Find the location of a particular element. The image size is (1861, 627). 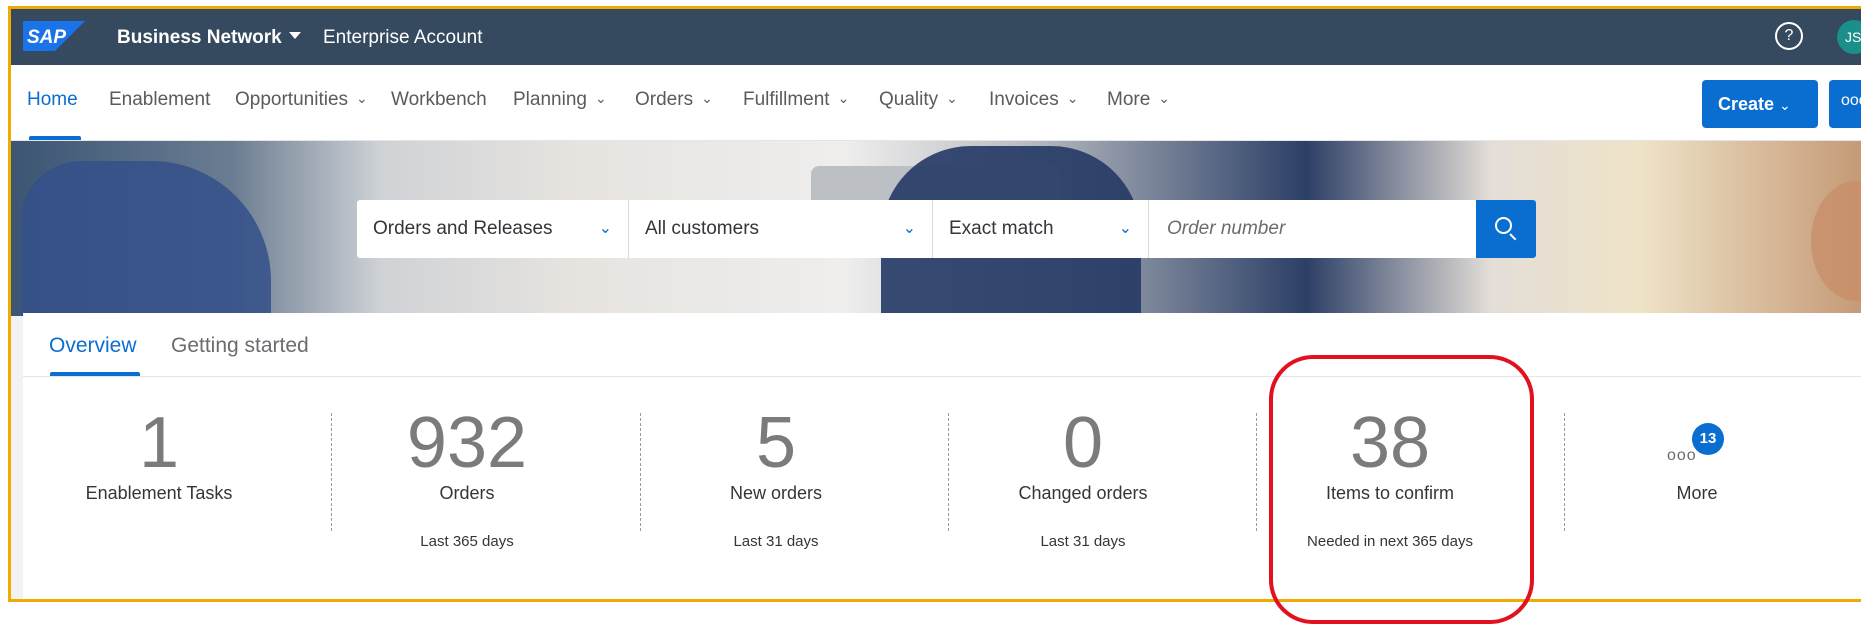

help-icon: ? is located at coordinates (1789, 36).